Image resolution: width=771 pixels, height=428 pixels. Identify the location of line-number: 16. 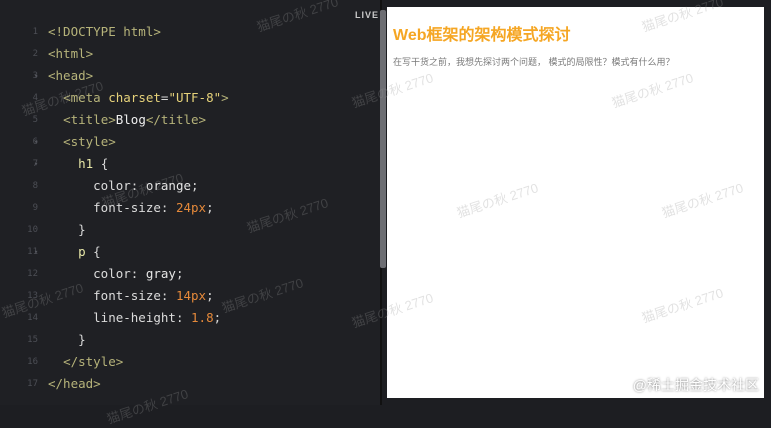
(32, 362).